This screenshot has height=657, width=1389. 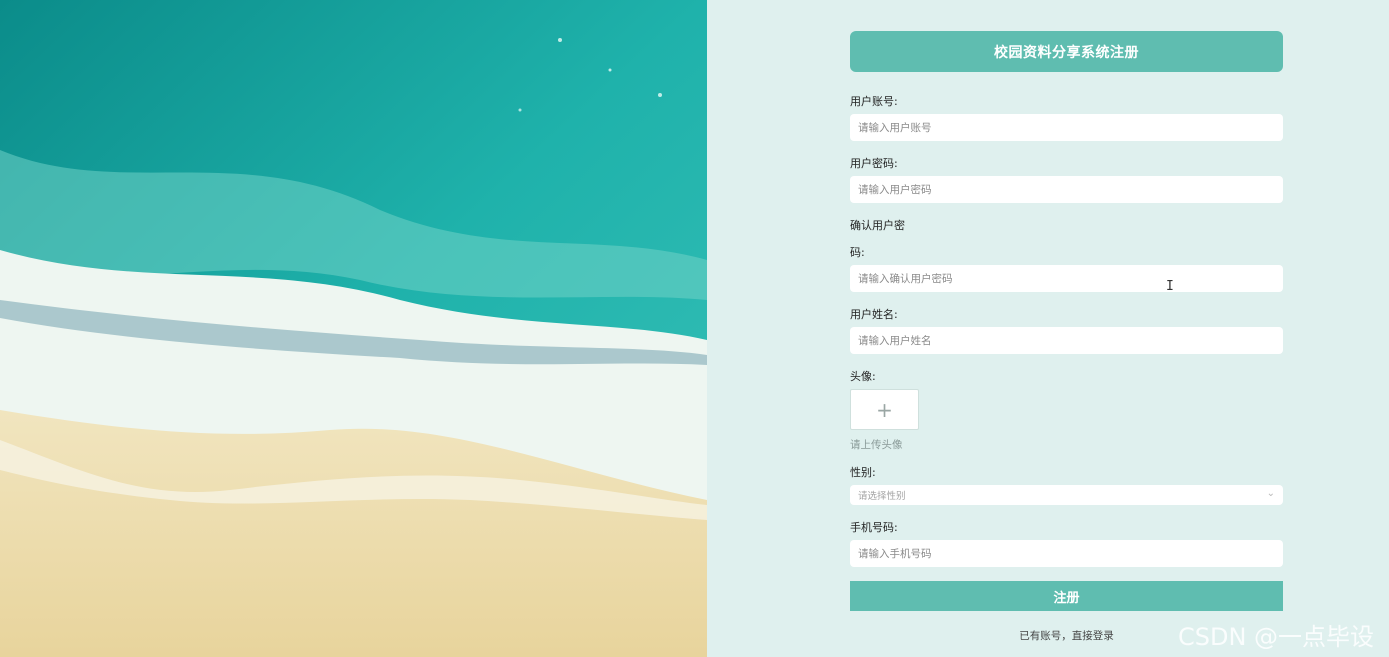 What do you see at coordinates (1066, 553) in the screenshot?
I see `phone-input` at bounding box center [1066, 553].